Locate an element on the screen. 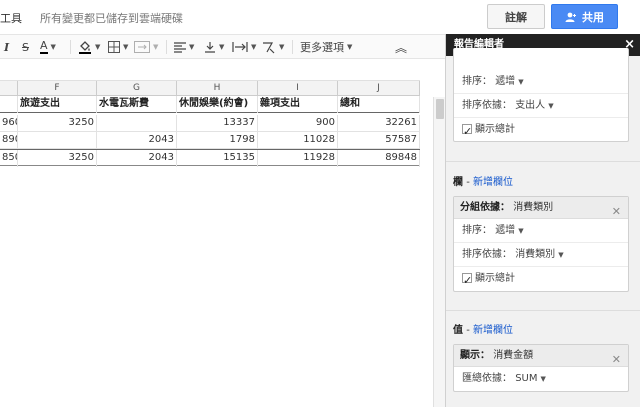 This screenshot has width=640, height=407. cell: 960 is located at coordinates (9, 123).